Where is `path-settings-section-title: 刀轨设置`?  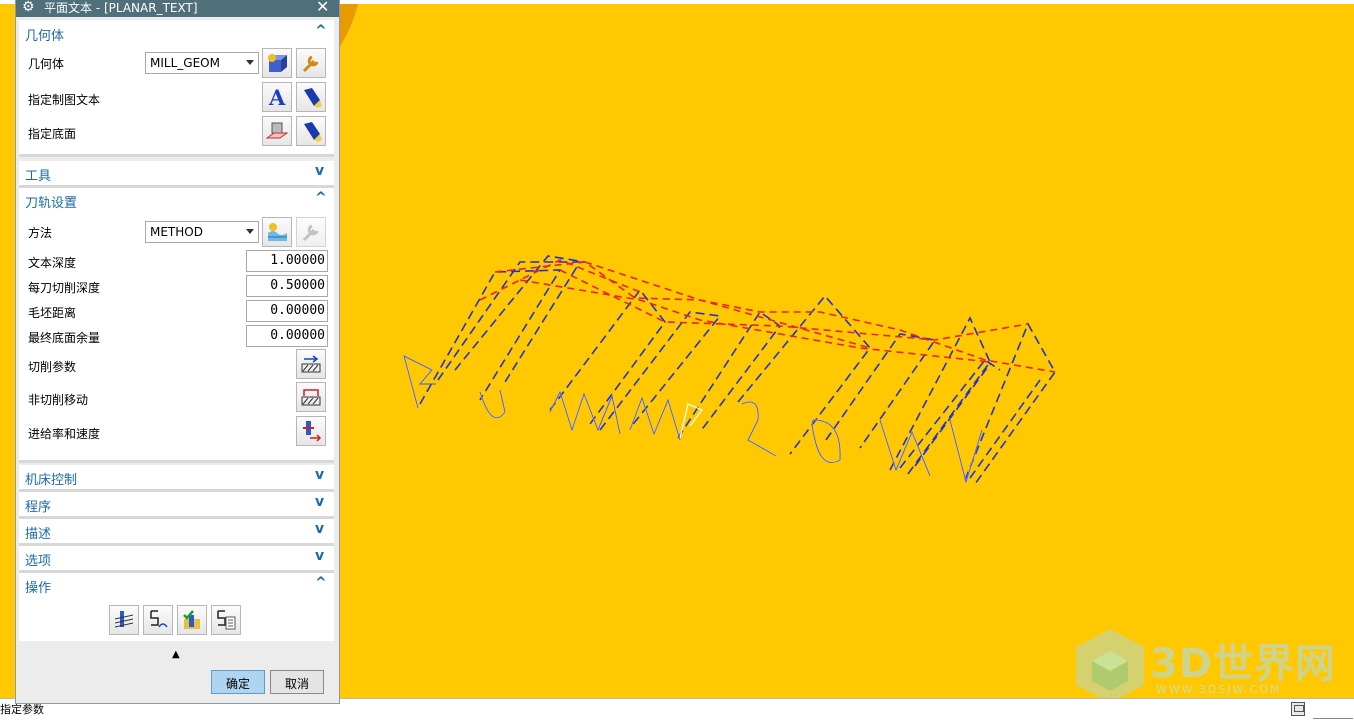 path-settings-section-title: 刀轨设置 is located at coordinates (51, 201).